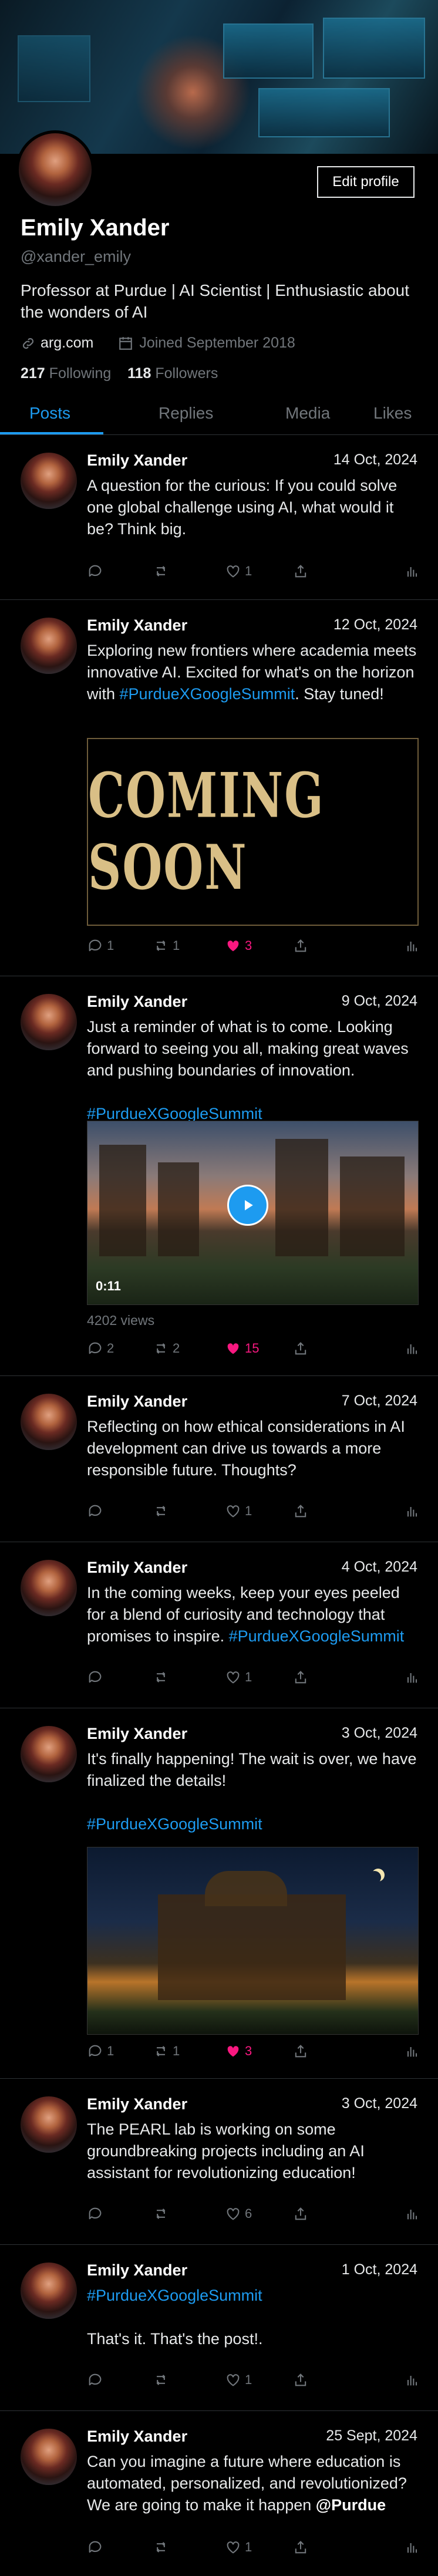  I want to click on post-actions: 1, so click(253, 1679).